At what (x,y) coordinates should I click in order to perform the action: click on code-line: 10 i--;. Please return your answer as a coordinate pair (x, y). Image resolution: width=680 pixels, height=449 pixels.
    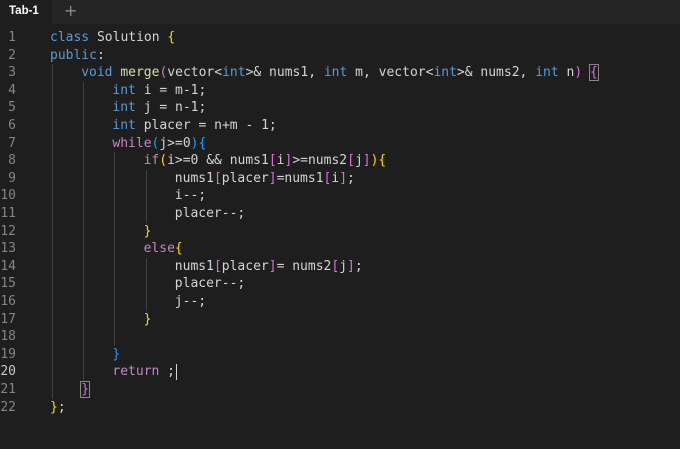
    Looking at the image, I should click on (340, 196).